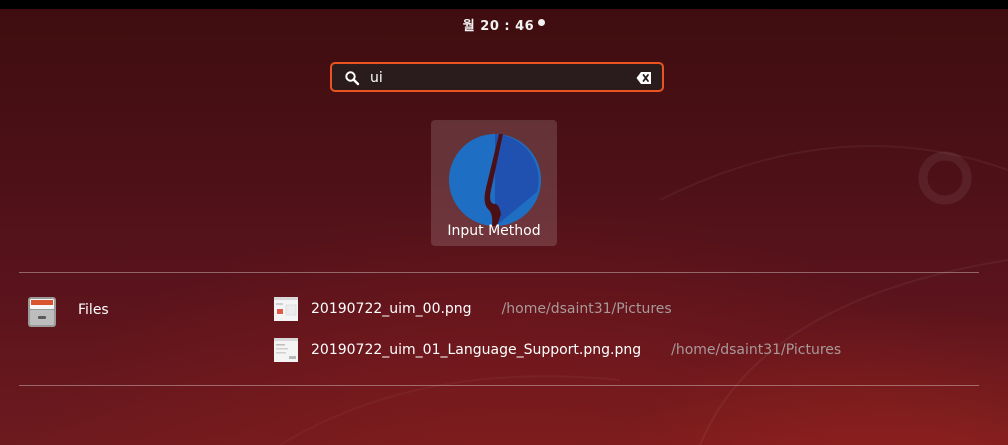  I want to click on file-name: 20190722_uim_00.png, so click(391, 309).